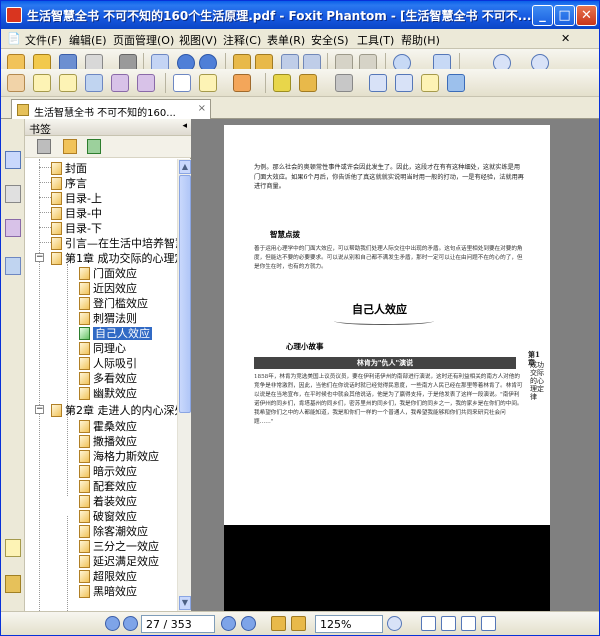 This screenshot has width=600, height=636. What do you see at coordinates (298, 623) in the screenshot?
I see `go-forward-icon` at bounding box center [298, 623].